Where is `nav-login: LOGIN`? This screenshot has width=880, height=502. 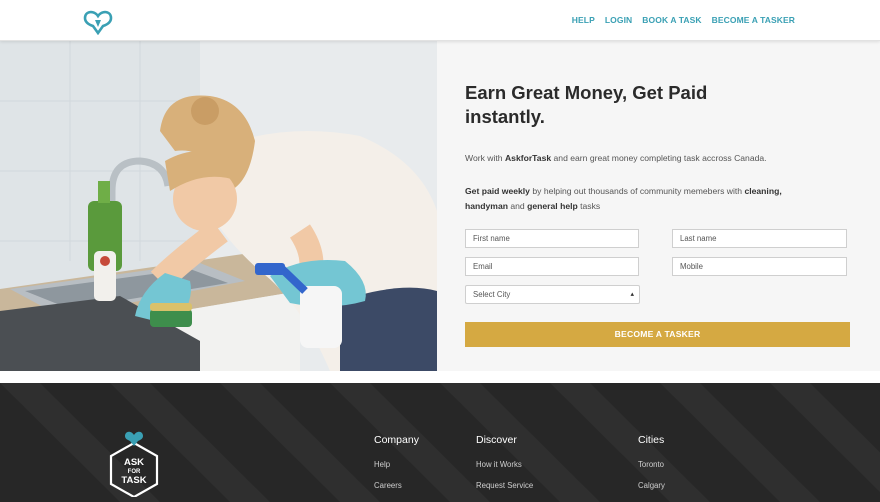 nav-login: LOGIN is located at coordinates (618, 20).